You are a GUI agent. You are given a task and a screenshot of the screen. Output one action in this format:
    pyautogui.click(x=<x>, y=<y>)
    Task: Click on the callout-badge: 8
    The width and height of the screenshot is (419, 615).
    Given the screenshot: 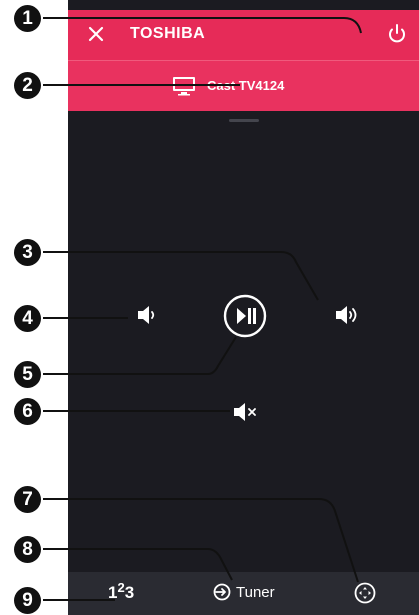 What is the action you would take?
    pyautogui.click(x=27, y=549)
    